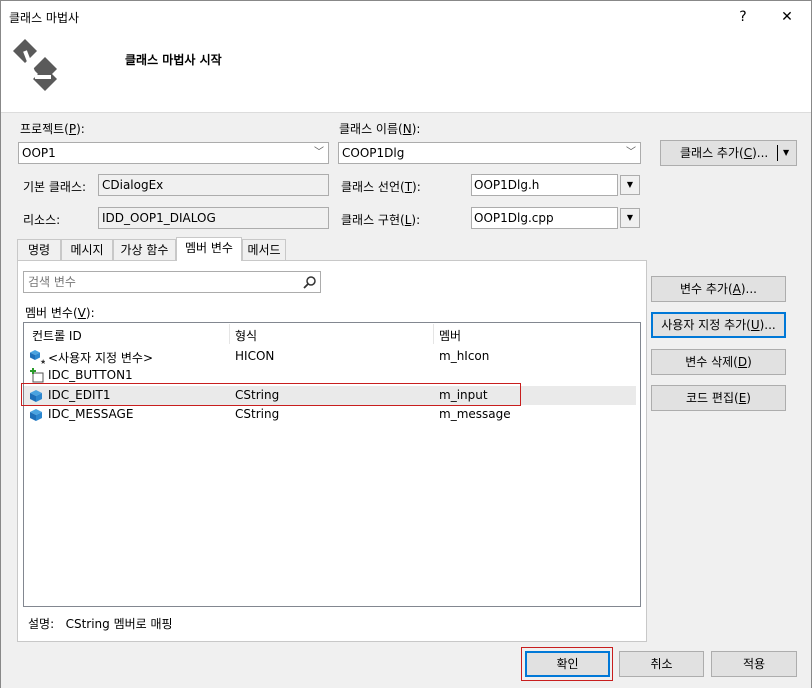 The width and height of the screenshot is (812, 688). I want to click on class-decl-field: OOP1Dlg.h, so click(544, 185).